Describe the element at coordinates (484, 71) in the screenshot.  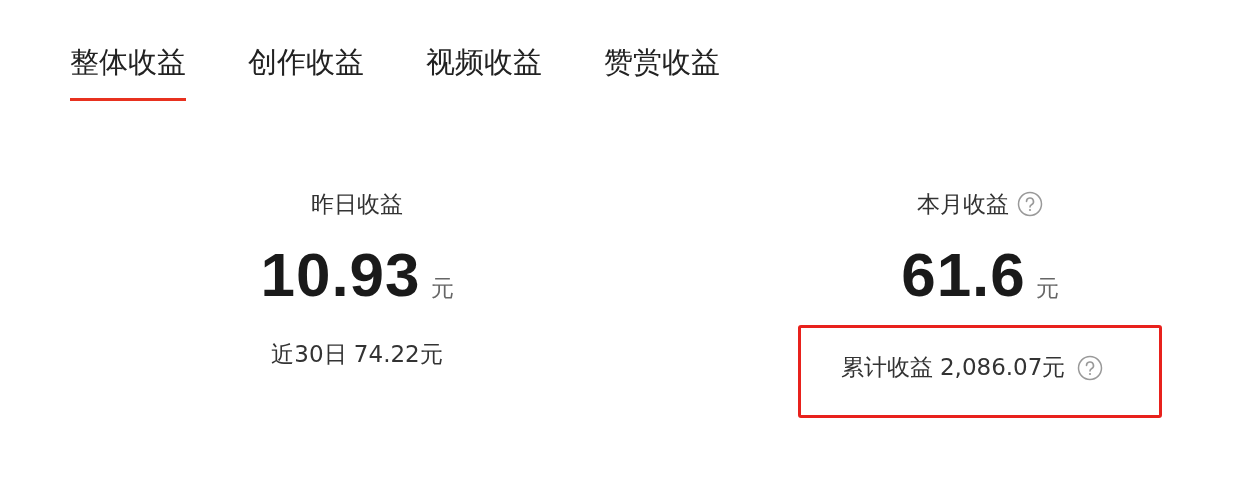
I see `tab: 视频收益` at that location.